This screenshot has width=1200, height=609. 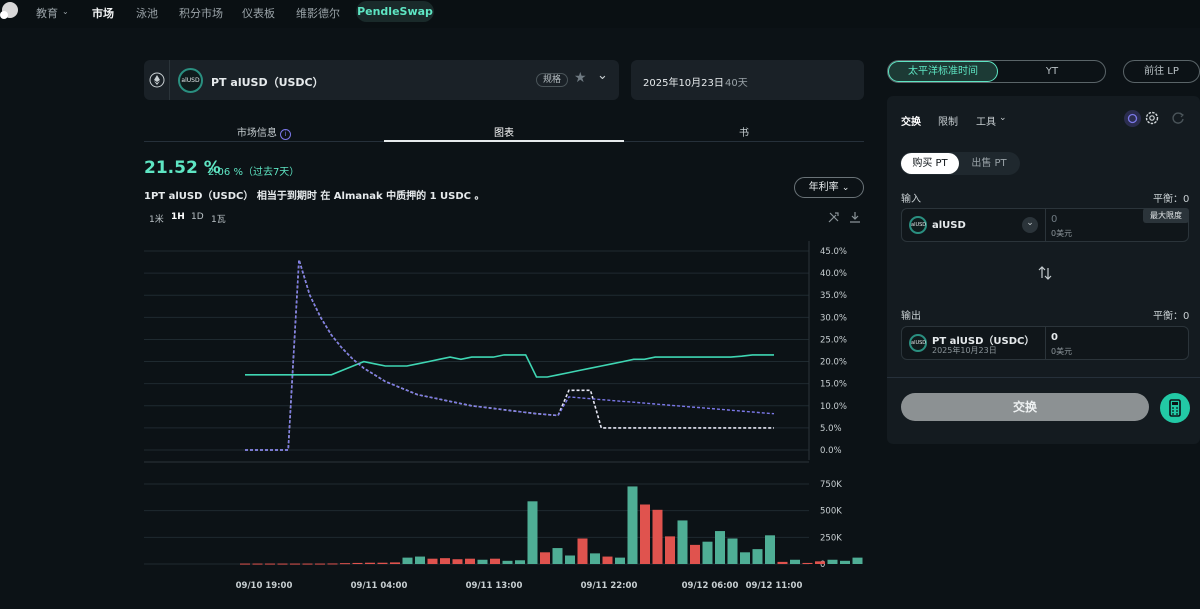 I want to click on metric-dropdown-label: 年利率, so click(x=823, y=187).